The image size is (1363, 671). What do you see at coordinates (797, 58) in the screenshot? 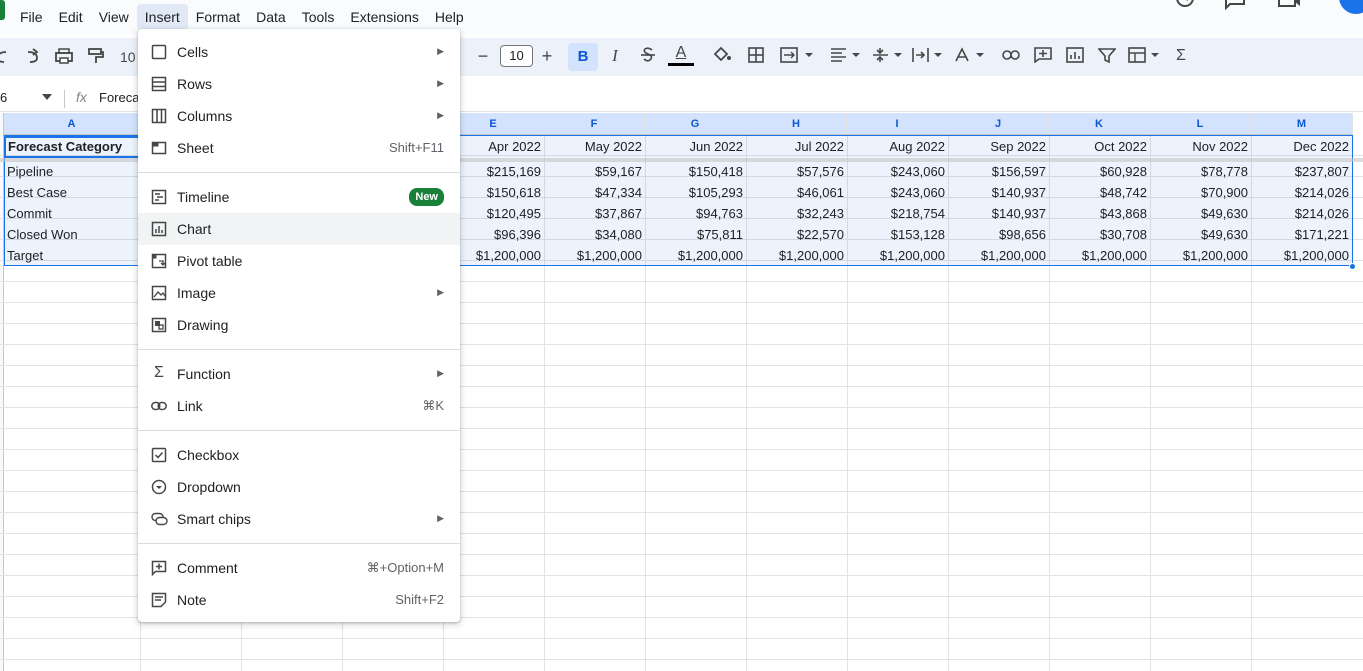
I see `merge-cells-icon` at bounding box center [797, 58].